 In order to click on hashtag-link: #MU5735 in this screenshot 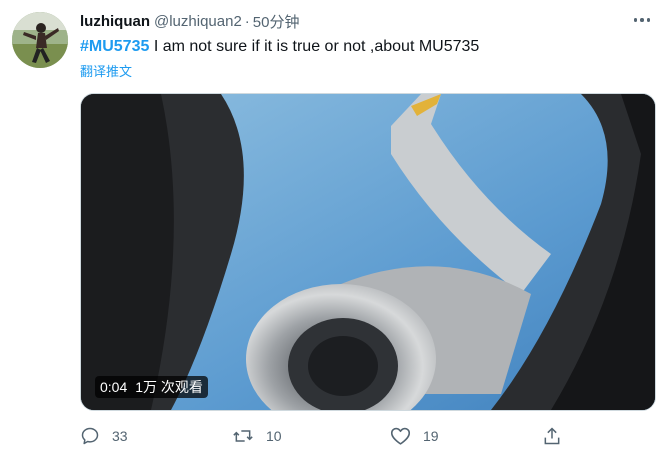, I will do `click(114, 46)`.